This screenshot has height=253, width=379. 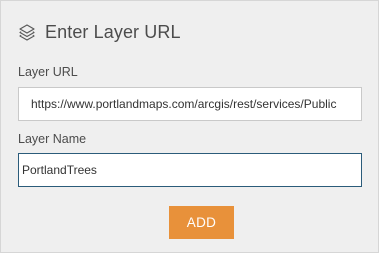 I want to click on panel-header: Enter Layer URL, so click(x=99, y=32).